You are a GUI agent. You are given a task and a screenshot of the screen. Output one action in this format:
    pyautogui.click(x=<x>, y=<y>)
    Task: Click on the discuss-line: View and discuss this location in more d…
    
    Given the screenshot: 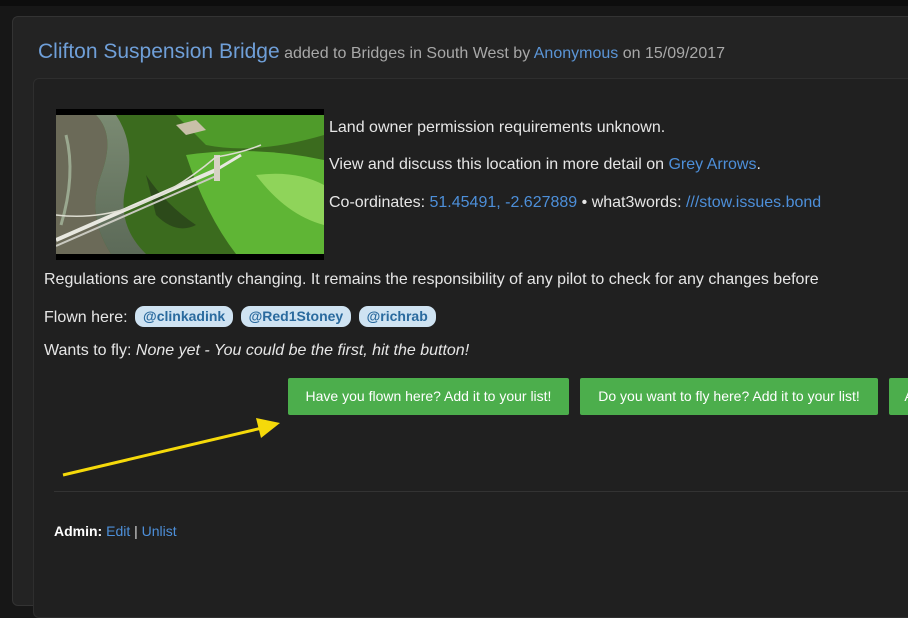 What is the action you would take?
    pyautogui.click(x=545, y=165)
    